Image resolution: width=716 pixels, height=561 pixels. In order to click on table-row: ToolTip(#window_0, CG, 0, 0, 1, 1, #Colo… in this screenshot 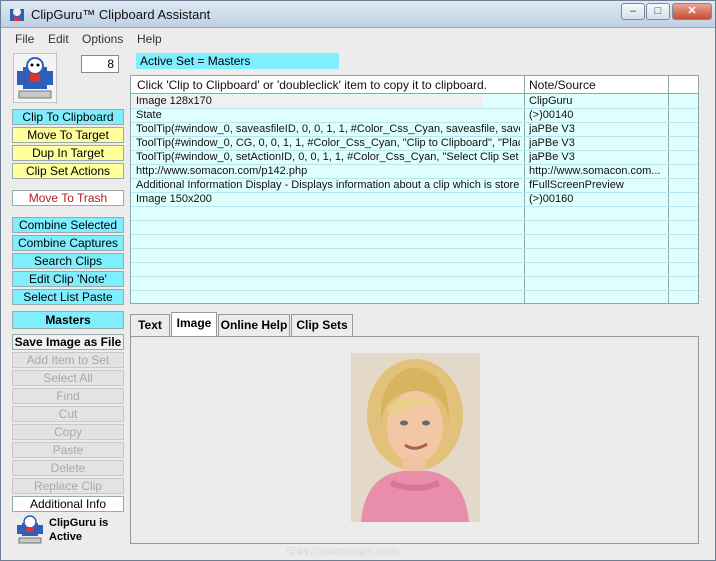, I will do `click(414, 144)`.